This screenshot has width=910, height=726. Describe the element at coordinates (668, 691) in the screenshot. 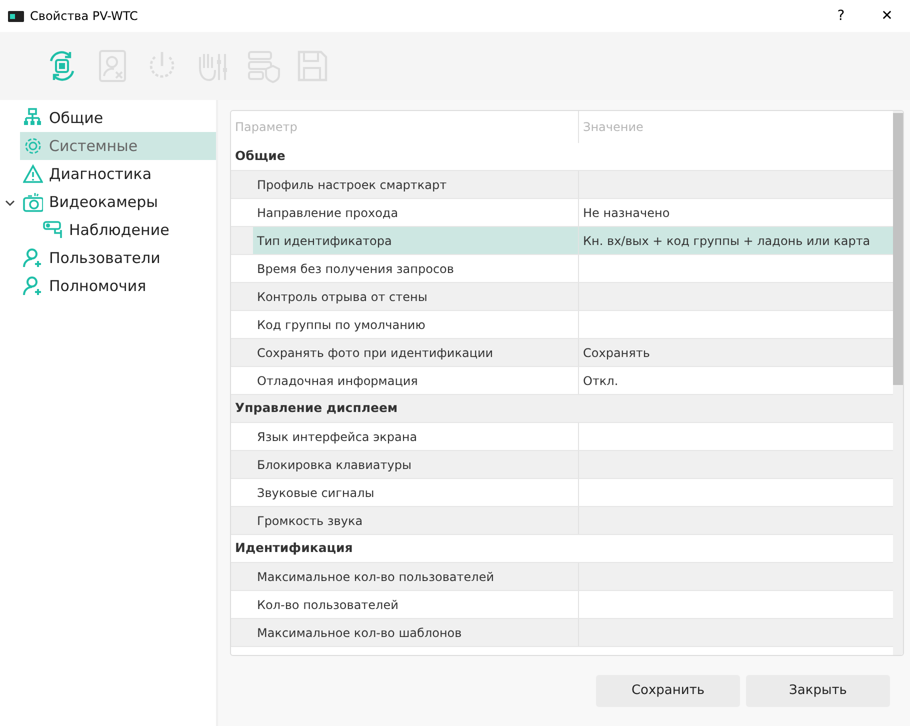

I see `save-button: Сохранить` at that location.